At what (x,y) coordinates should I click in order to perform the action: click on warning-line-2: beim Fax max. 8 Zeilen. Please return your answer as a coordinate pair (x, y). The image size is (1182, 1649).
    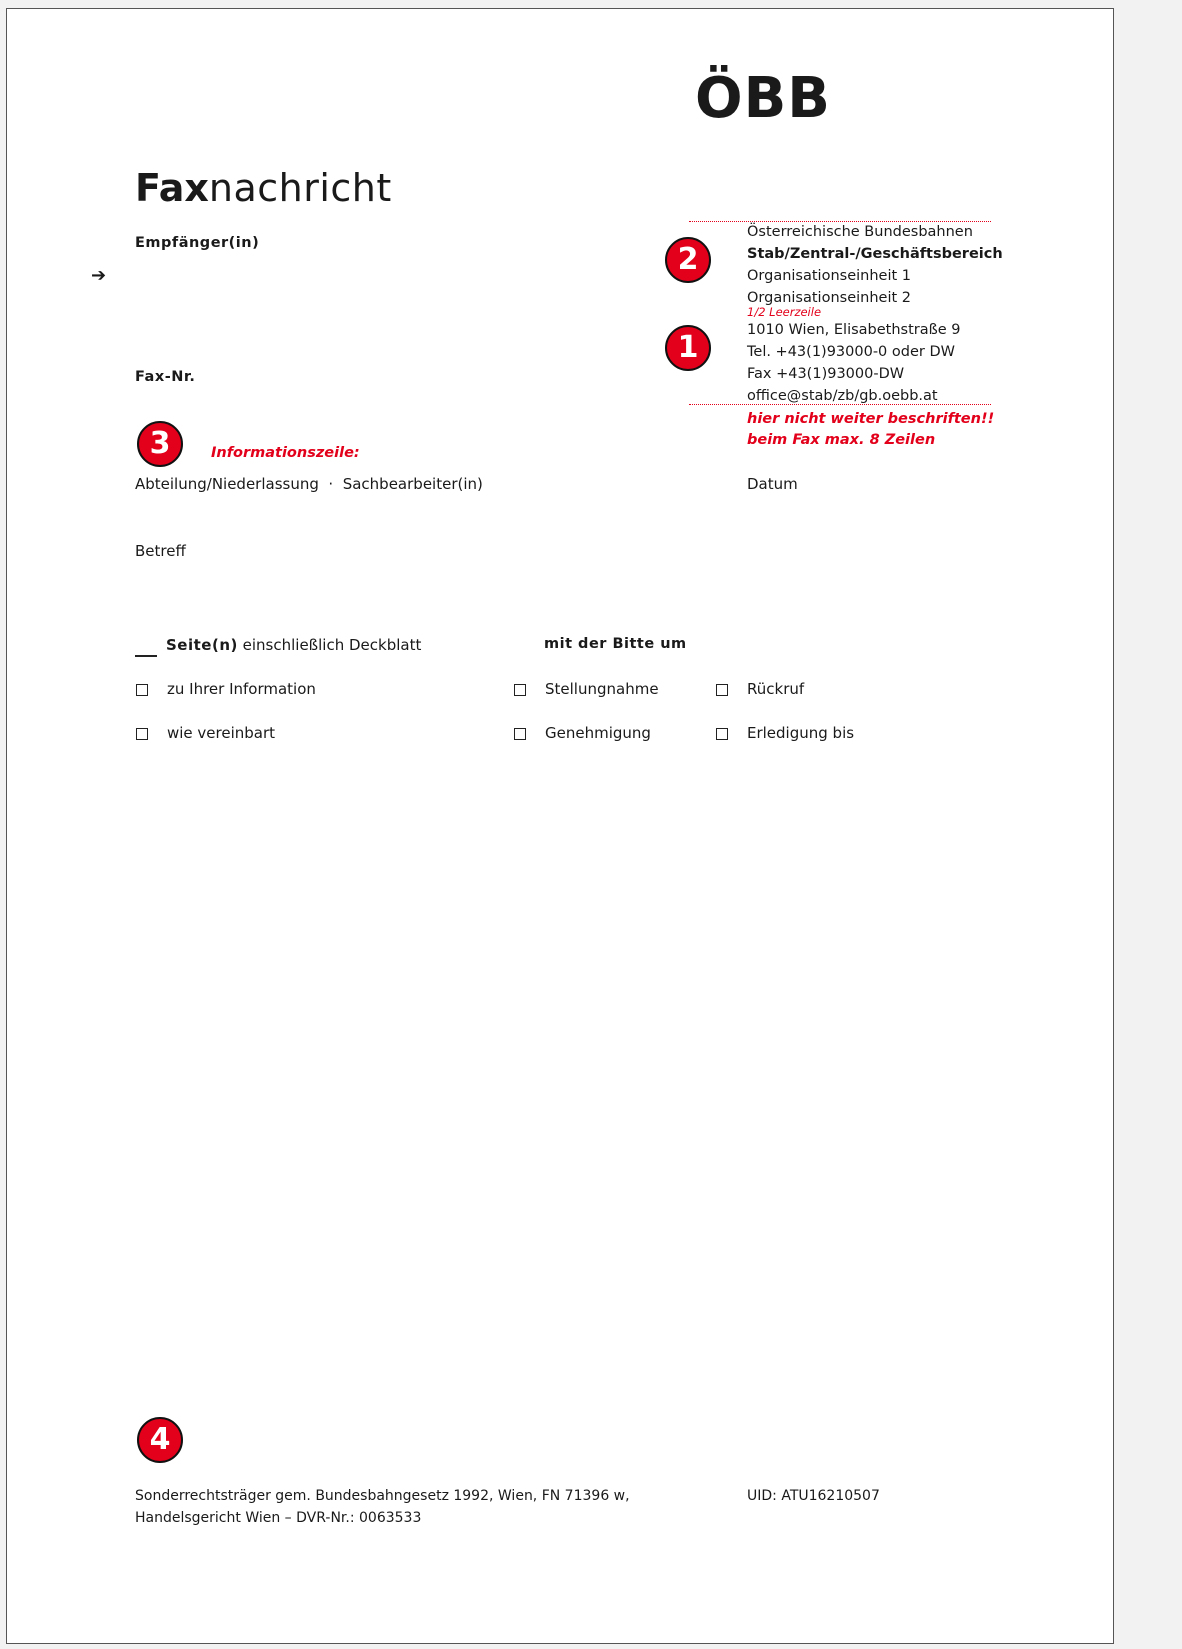
    Looking at the image, I should click on (841, 440).